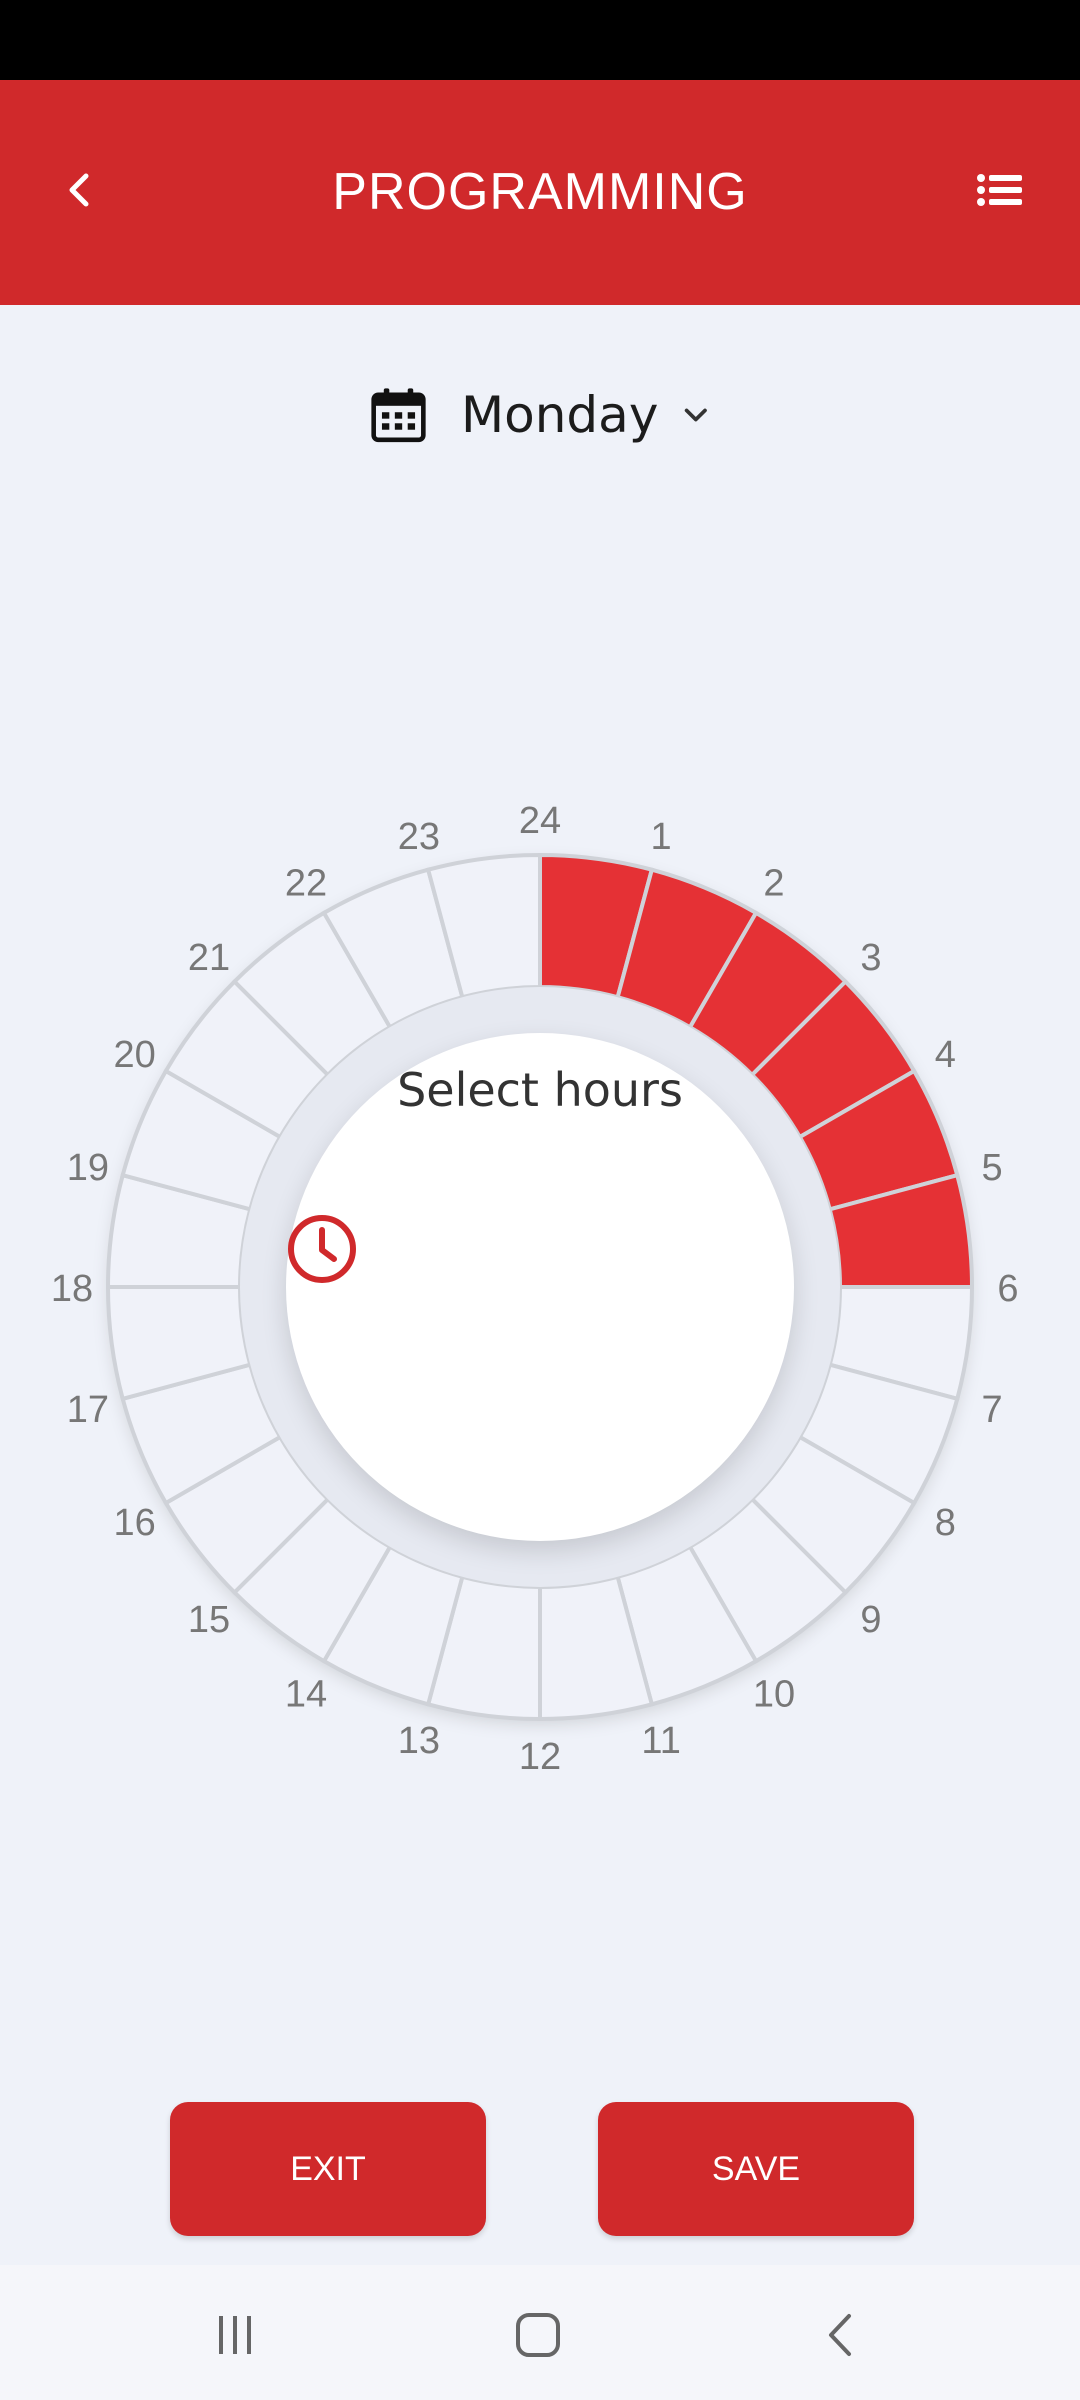  I want to click on hour-label-9: 9, so click(870, 1620).